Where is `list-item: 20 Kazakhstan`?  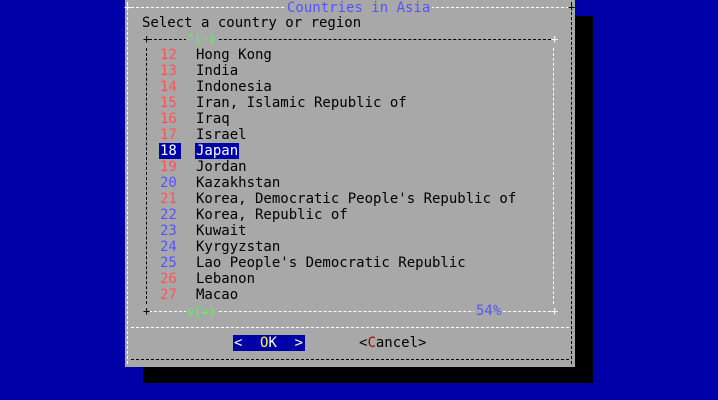
list-item: 20 Kazakhstan is located at coordinates (355, 183).